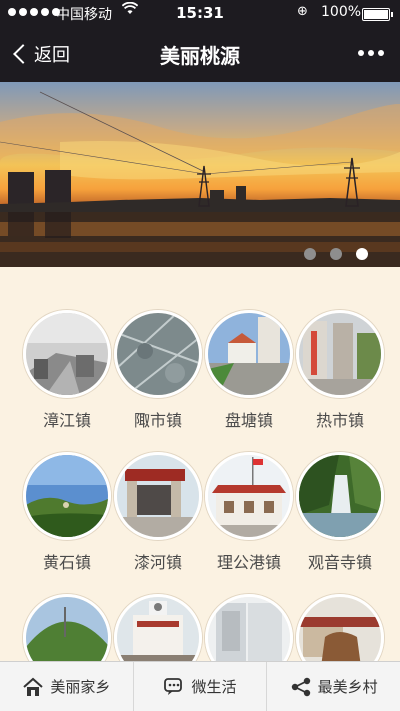  Describe the element at coordinates (157, 420) in the screenshot. I see `town-label: 陬市镇` at that location.